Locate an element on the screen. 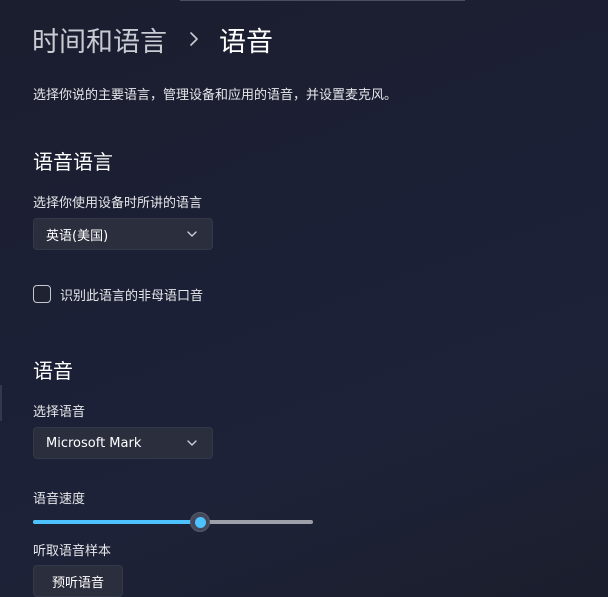  slider-thumb is located at coordinates (200, 522).